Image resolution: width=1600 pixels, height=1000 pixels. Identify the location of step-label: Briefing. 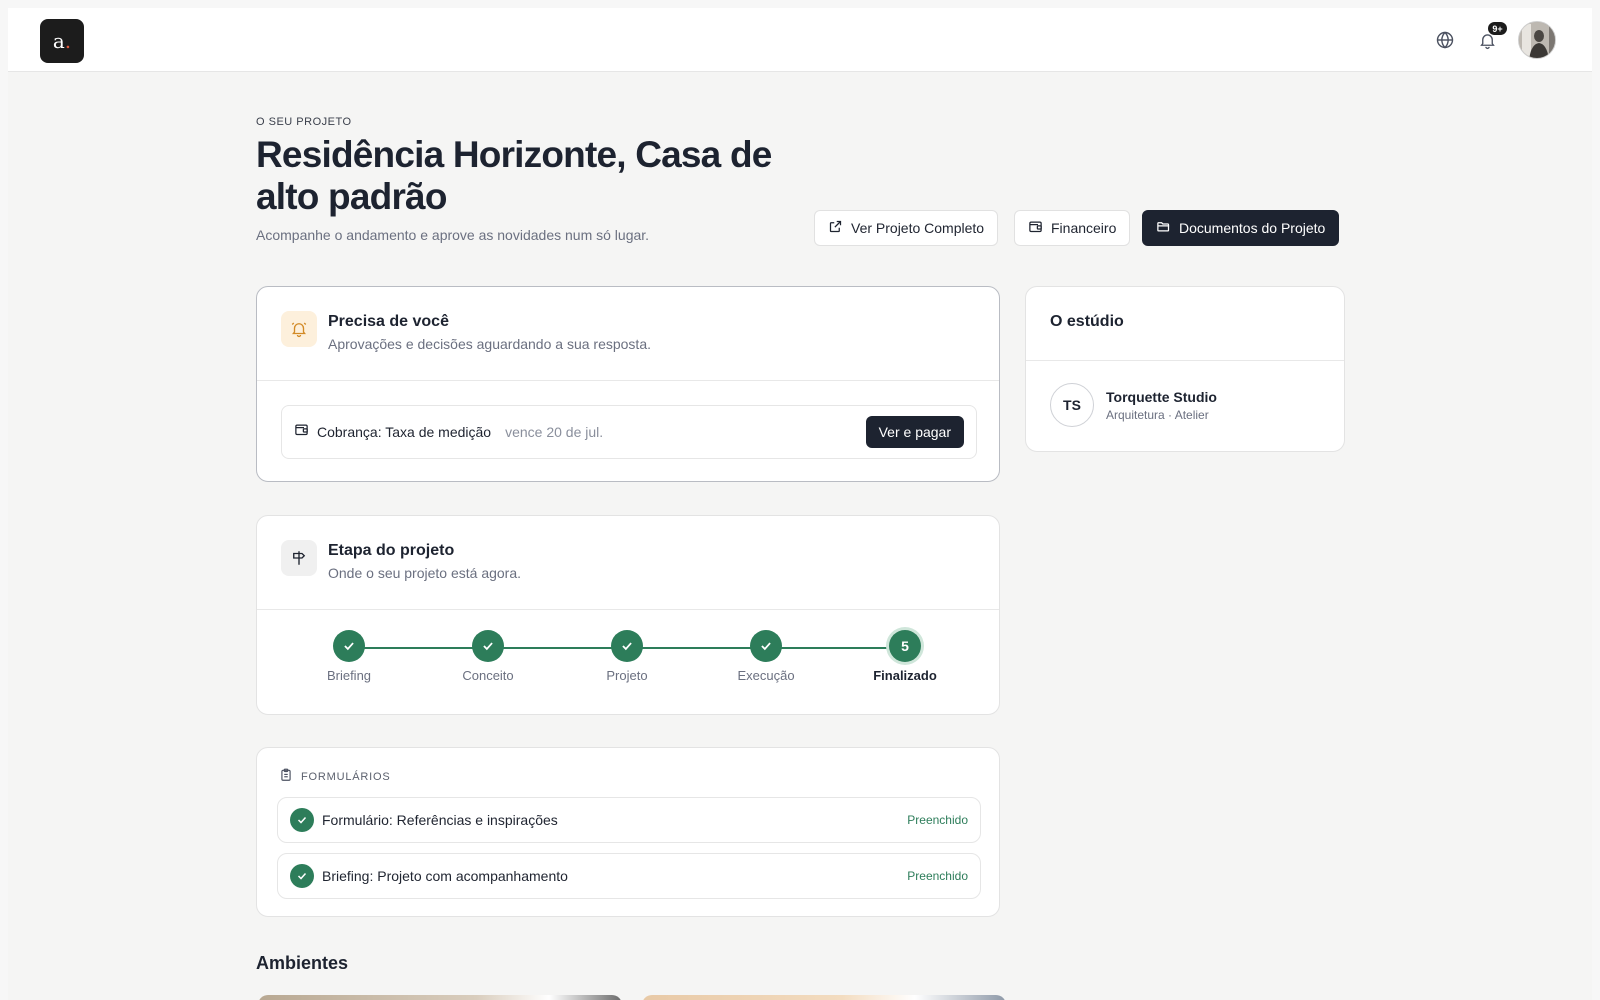
(349, 675).